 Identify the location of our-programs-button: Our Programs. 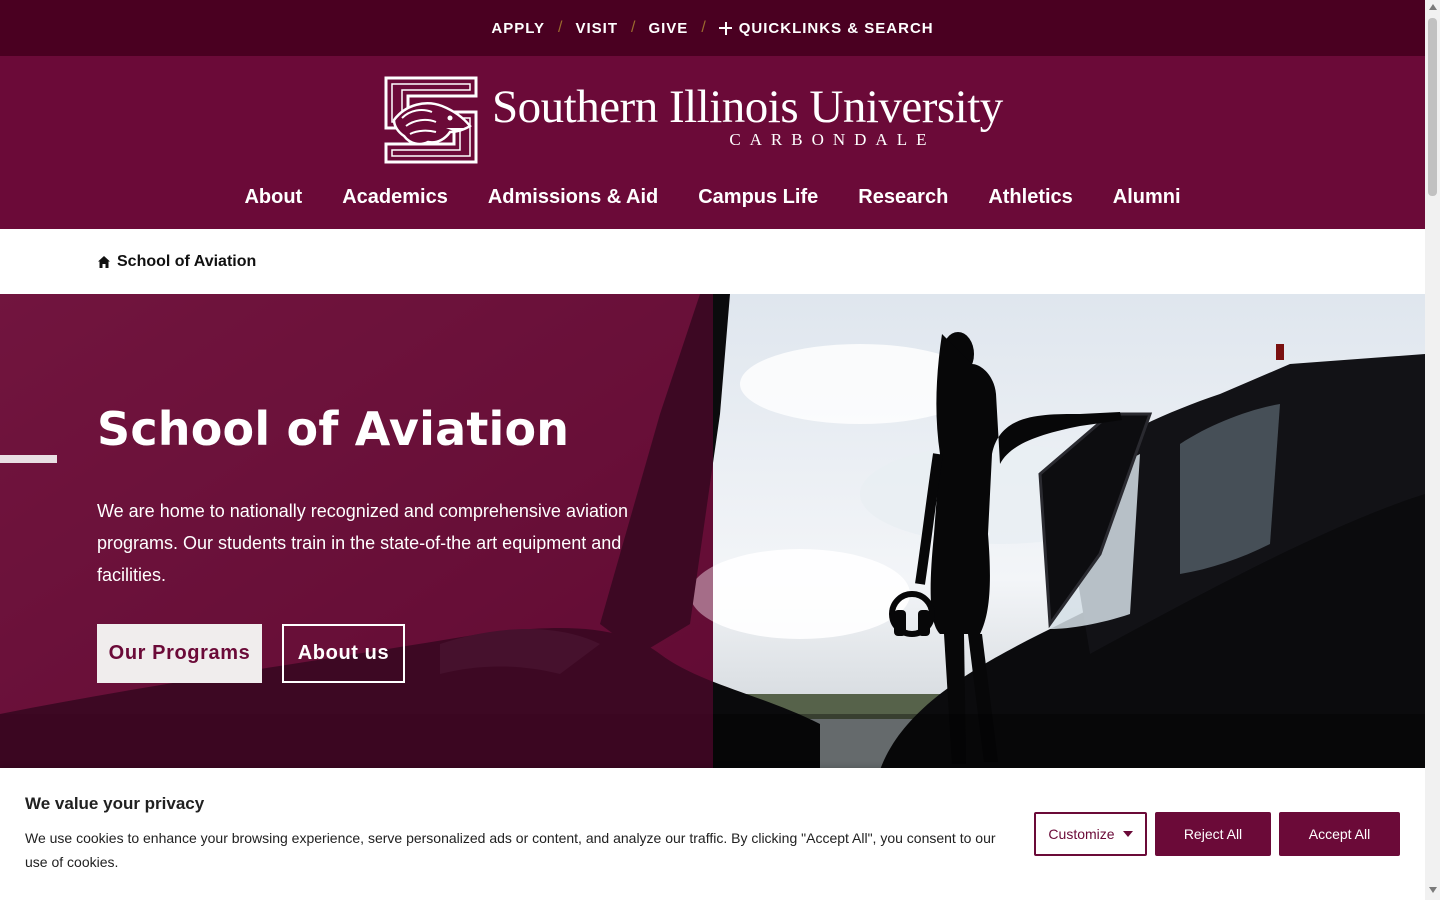
(179, 653).